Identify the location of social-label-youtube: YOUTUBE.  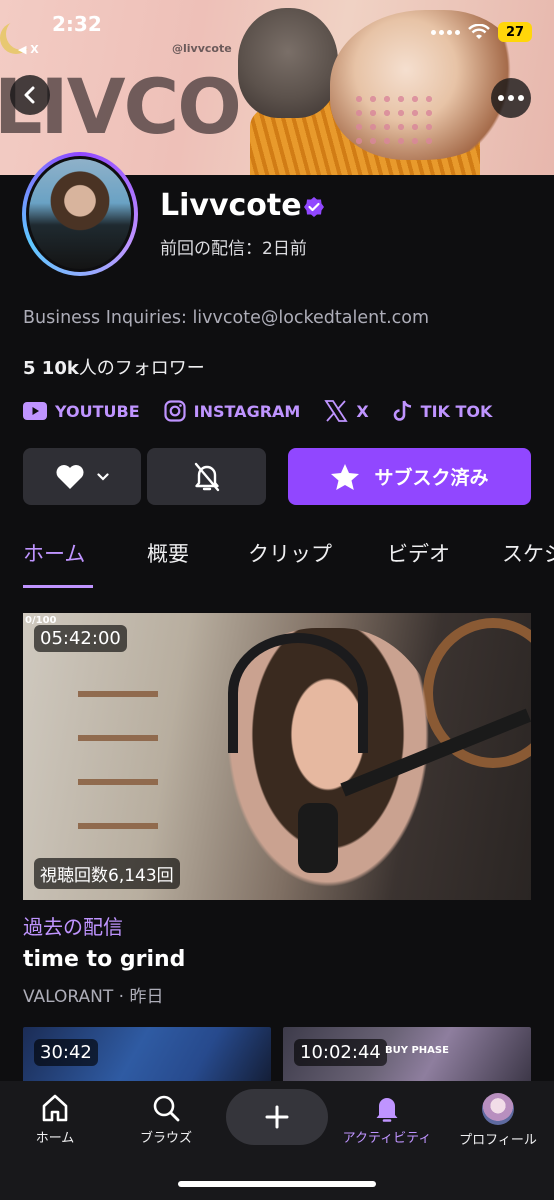
(97, 411).